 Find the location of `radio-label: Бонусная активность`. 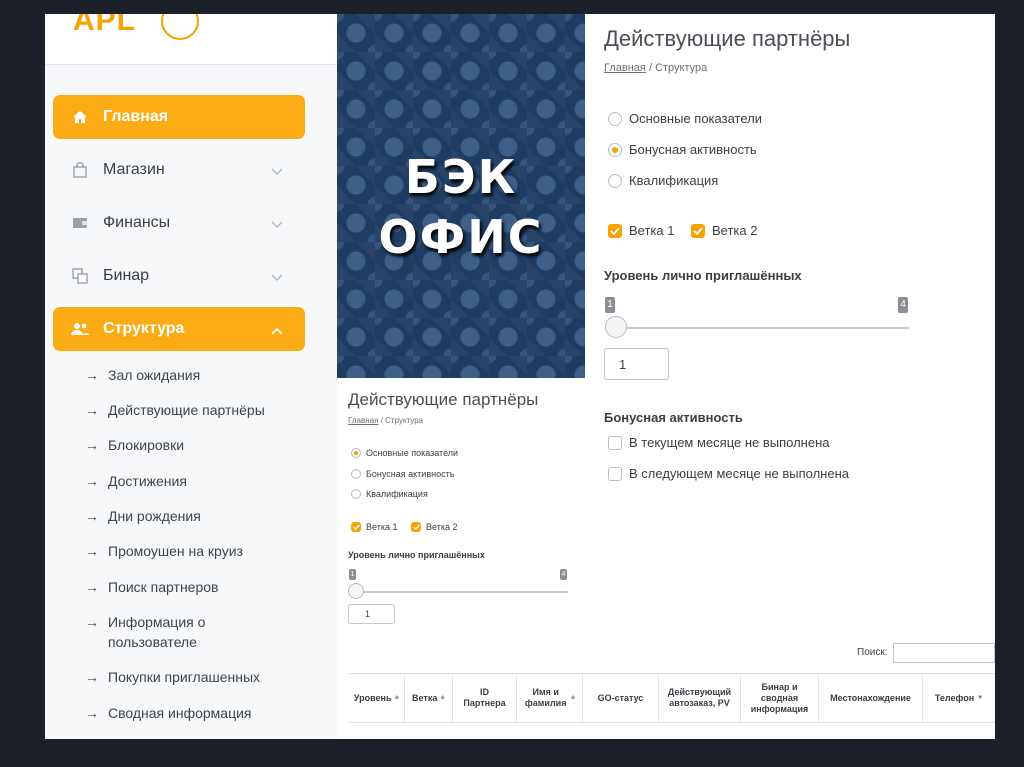

radio-label: Бонусная активность is located at coordinates (693, 149).